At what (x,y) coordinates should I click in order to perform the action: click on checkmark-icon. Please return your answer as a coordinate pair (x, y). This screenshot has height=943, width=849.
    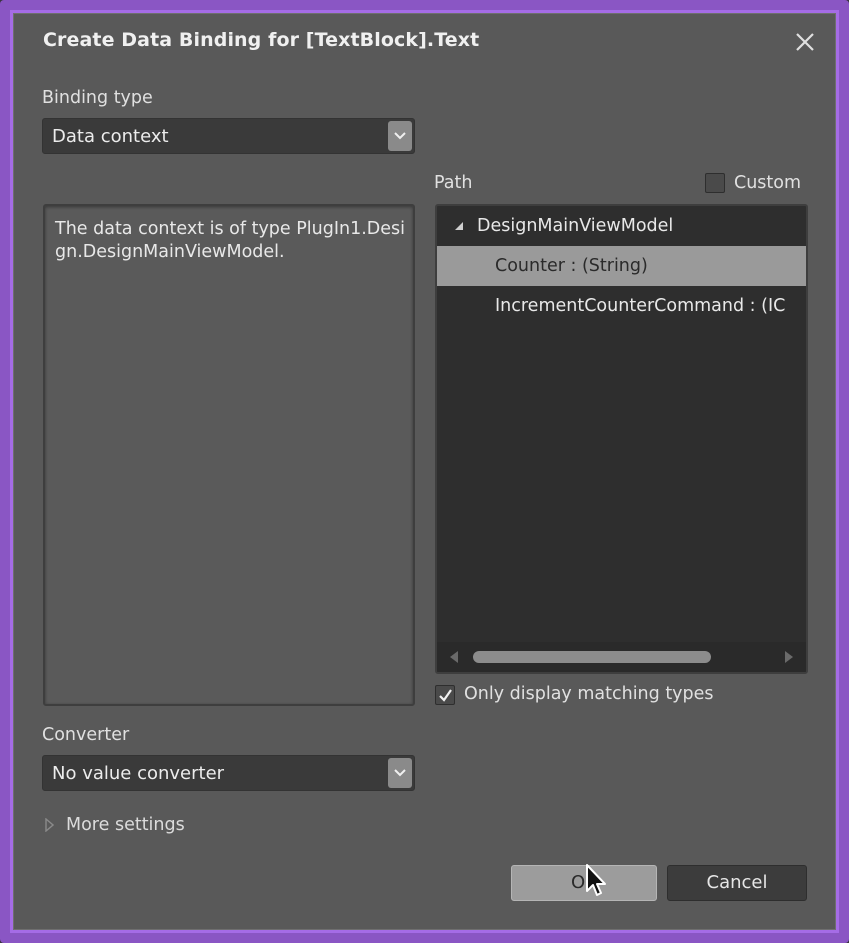
    Looking at the image, I should click on (445, 695).